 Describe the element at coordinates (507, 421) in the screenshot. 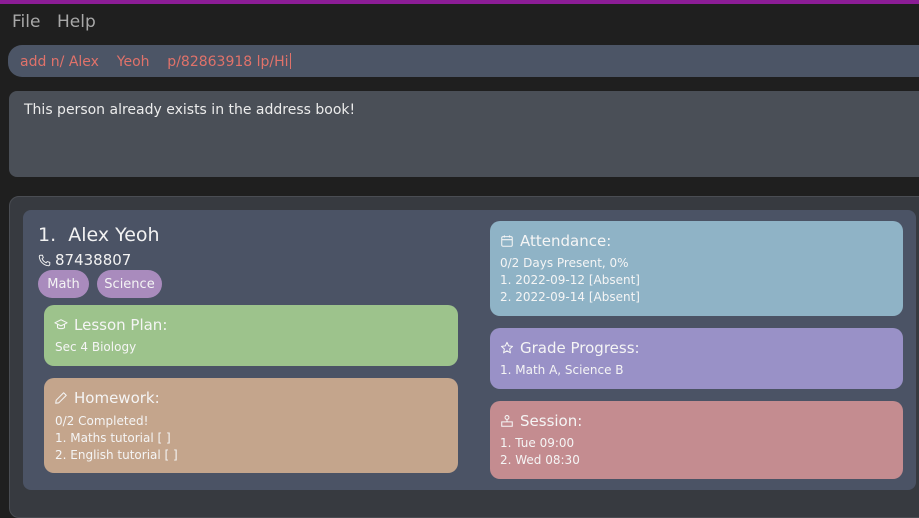

I see `person-at-desk-icon` at that location.